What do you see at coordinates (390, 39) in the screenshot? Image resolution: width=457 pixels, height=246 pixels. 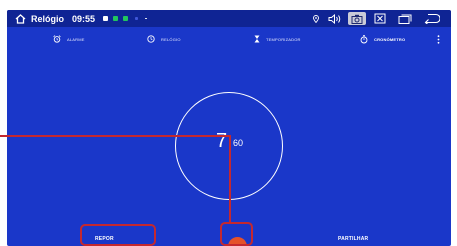 I see `tab-stopwatch-label: CRONÓMETRO` at bounding box center [390, 39].